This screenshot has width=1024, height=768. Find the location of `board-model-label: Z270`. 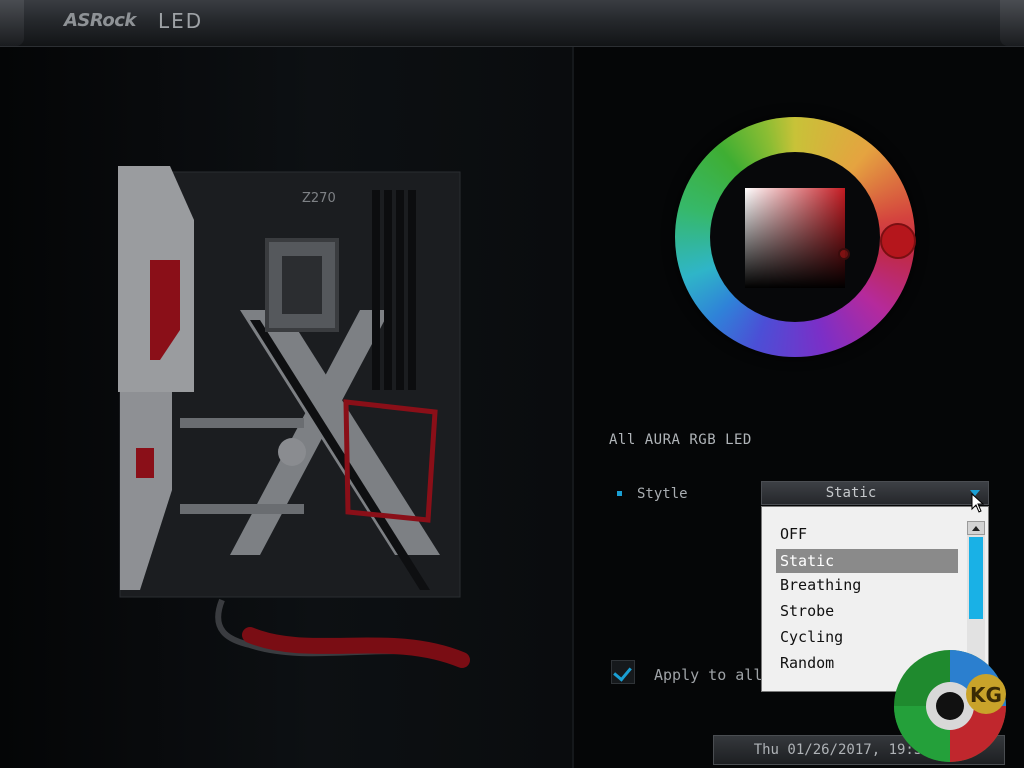

board-model-label: Z270 is located at coordinates (319, 198).